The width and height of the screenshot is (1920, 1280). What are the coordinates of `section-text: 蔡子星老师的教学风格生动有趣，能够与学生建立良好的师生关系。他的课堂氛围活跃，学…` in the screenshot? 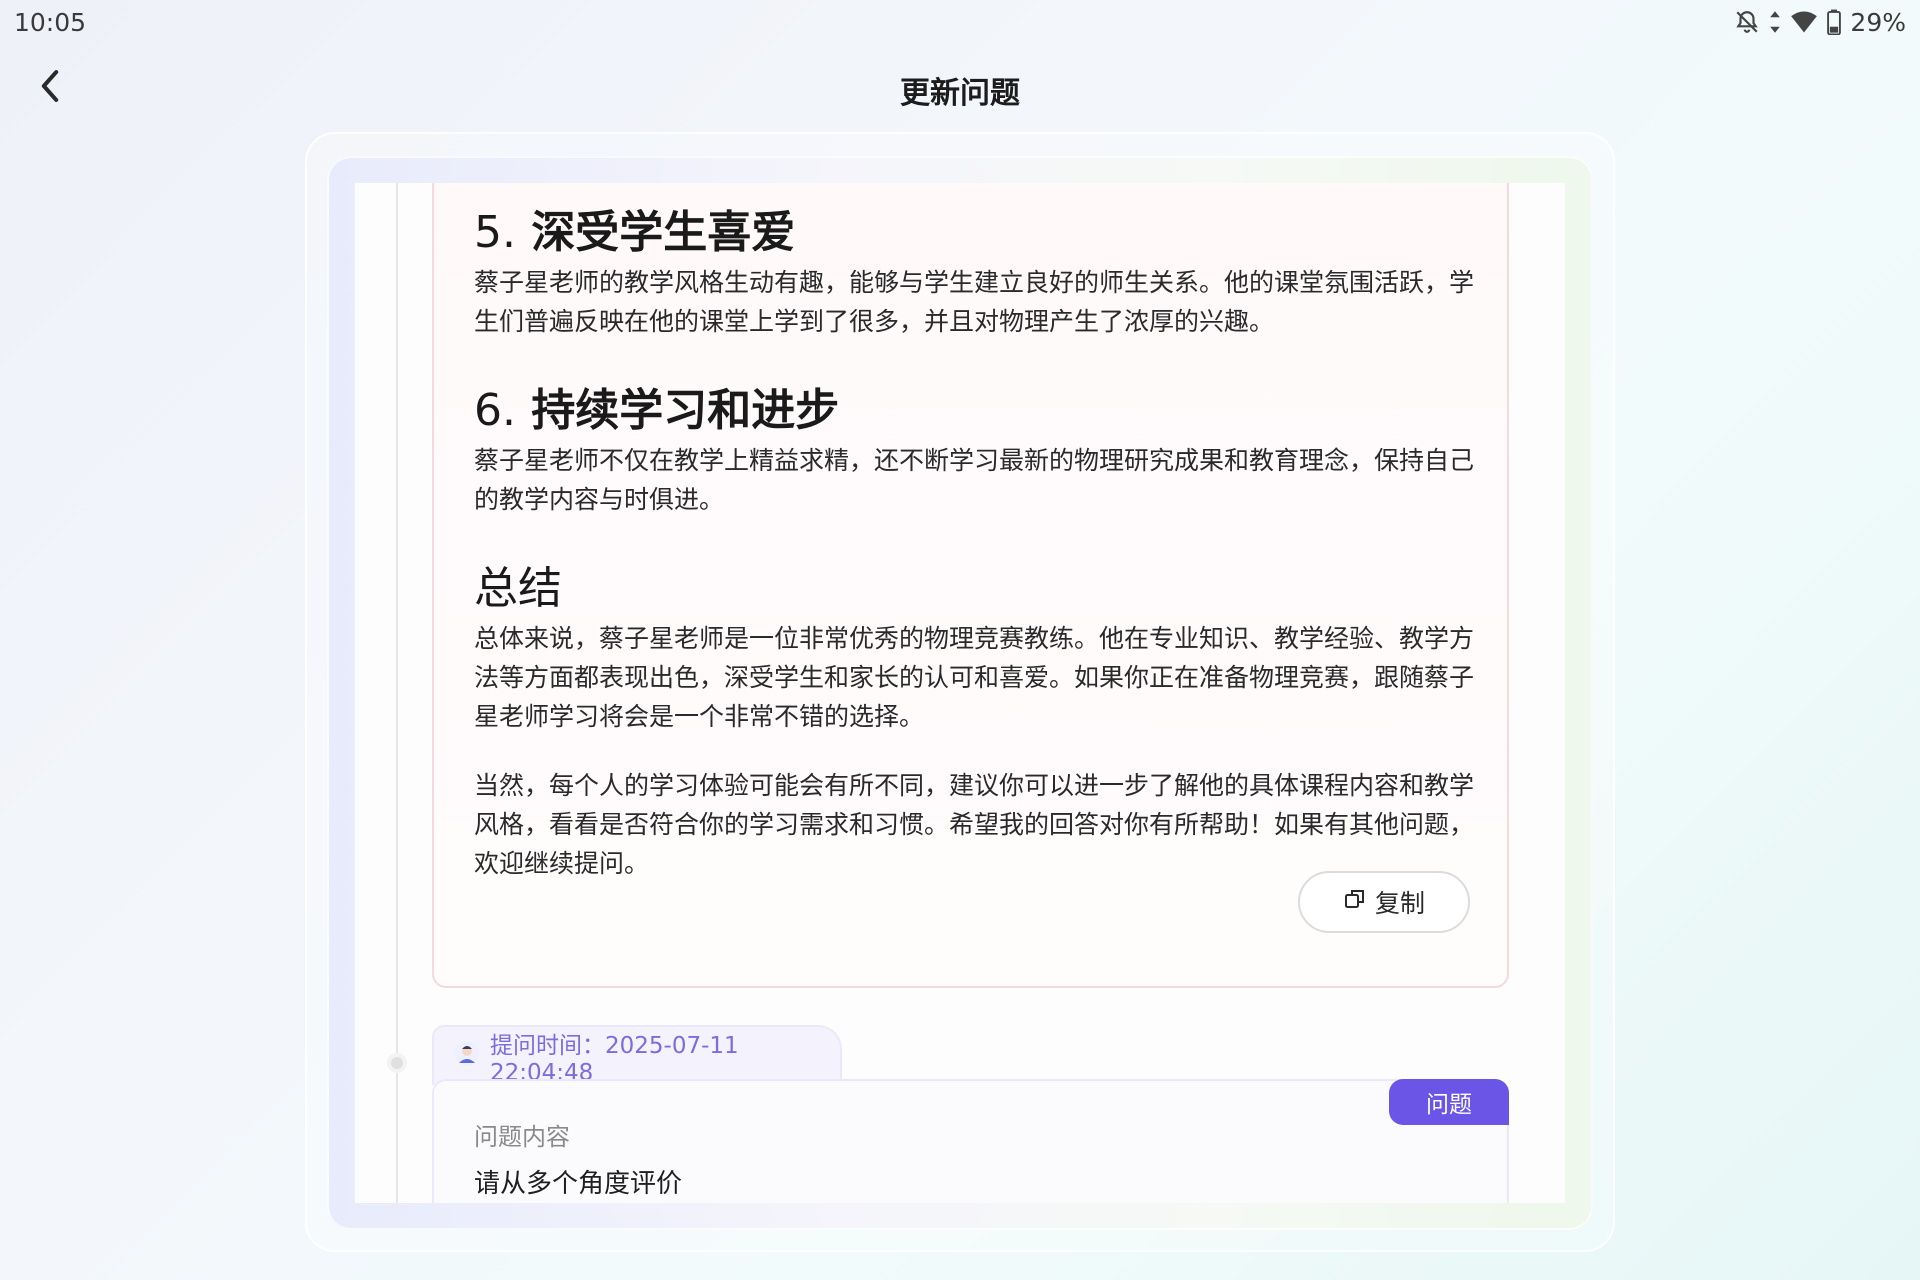 It's located at (974, 302).